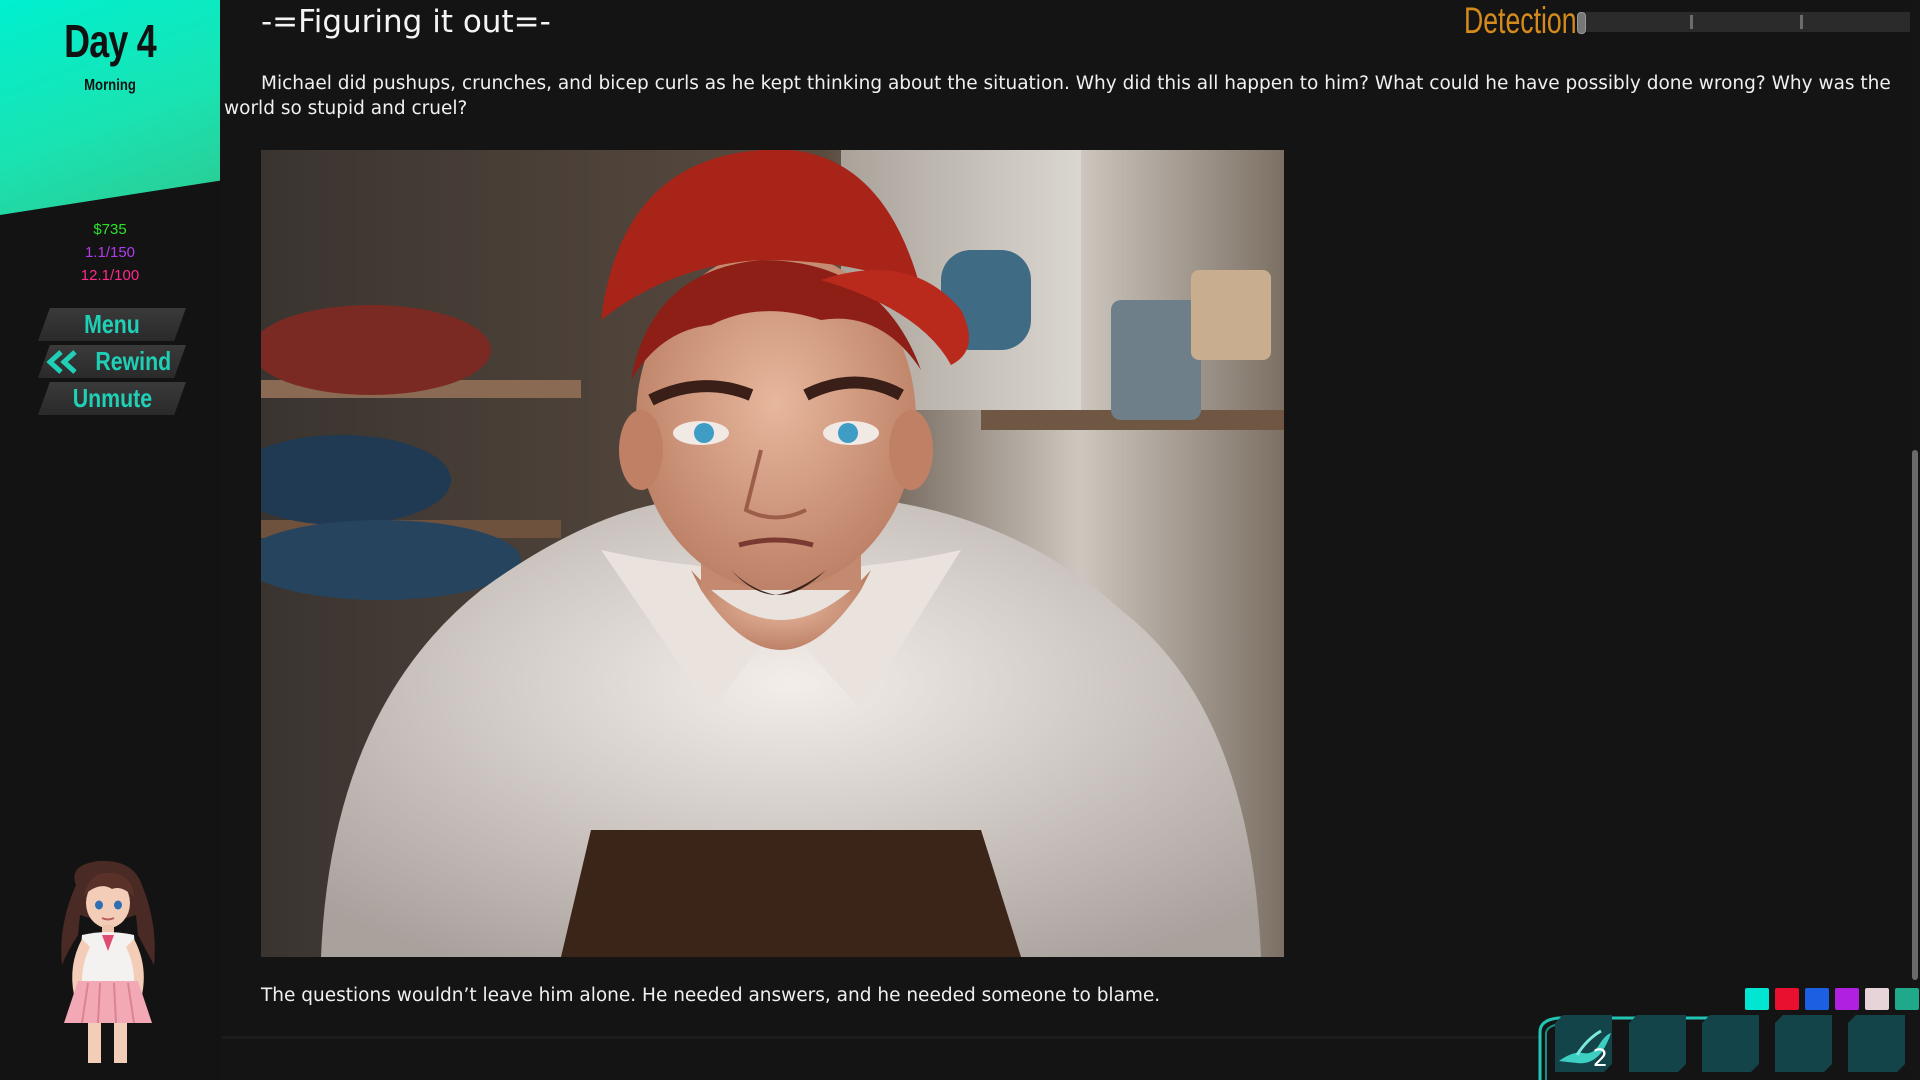 This screenshot has height=1080, width=1920. I want to click on day-title: Day 4, so click(110, 41).